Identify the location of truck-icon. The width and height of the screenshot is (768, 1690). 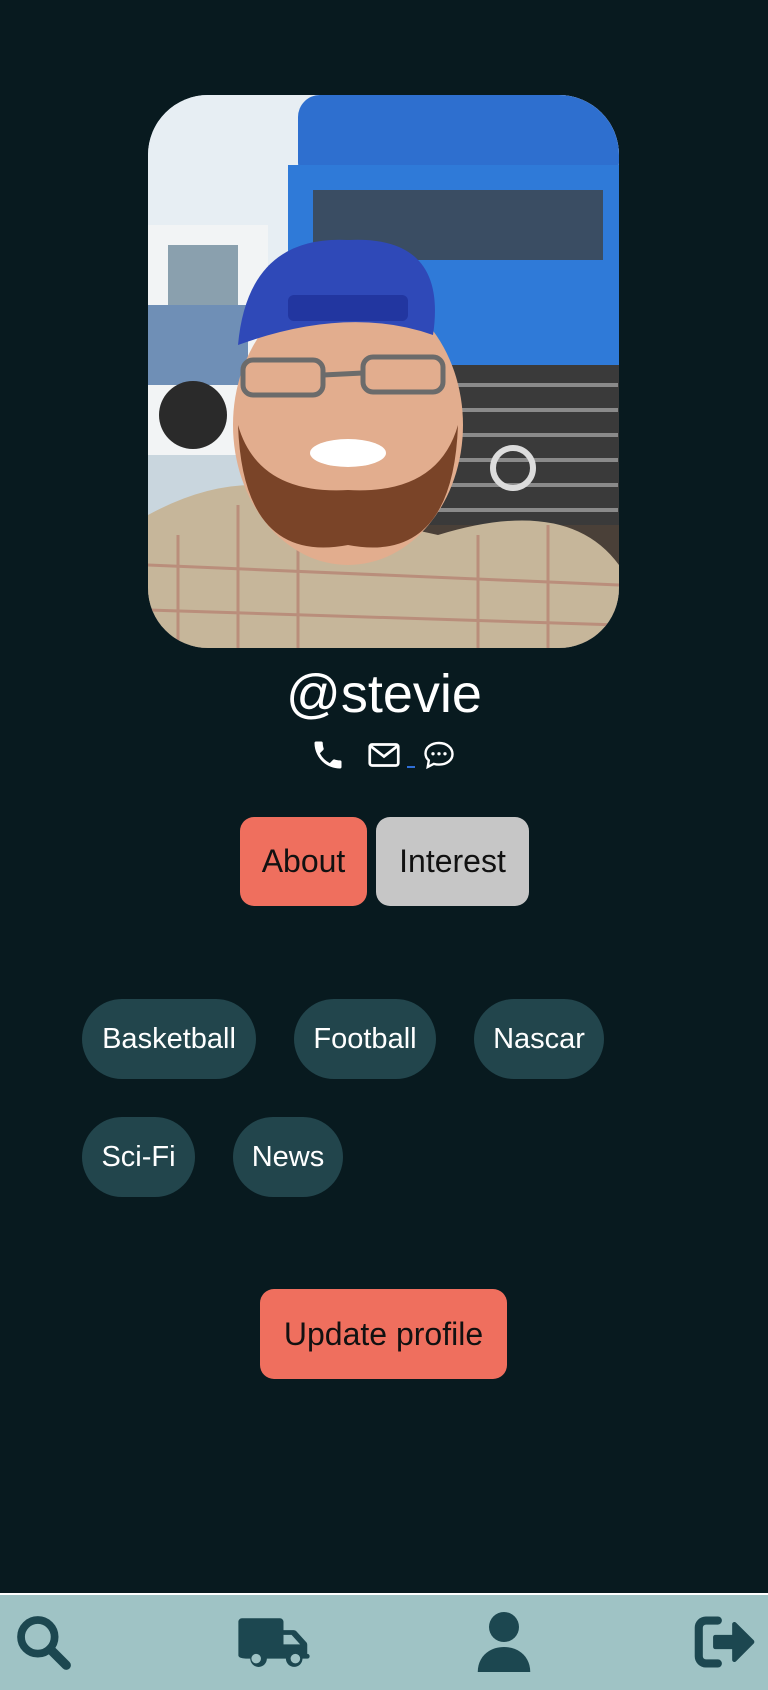
(274, 1642).